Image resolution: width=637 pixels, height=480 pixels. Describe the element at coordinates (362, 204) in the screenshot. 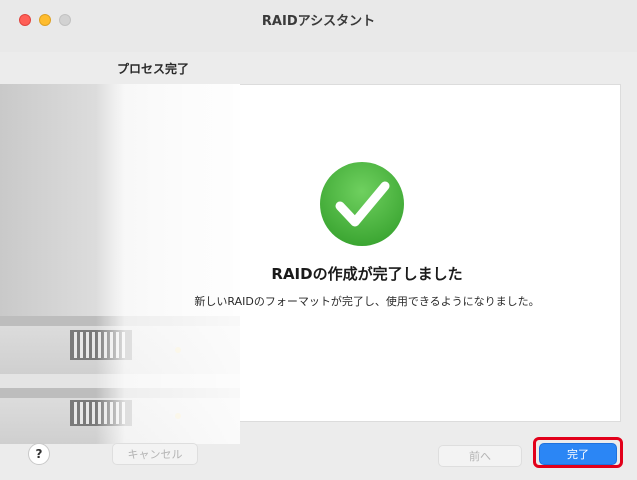

I see `checkmark-circle-icon` at that location.